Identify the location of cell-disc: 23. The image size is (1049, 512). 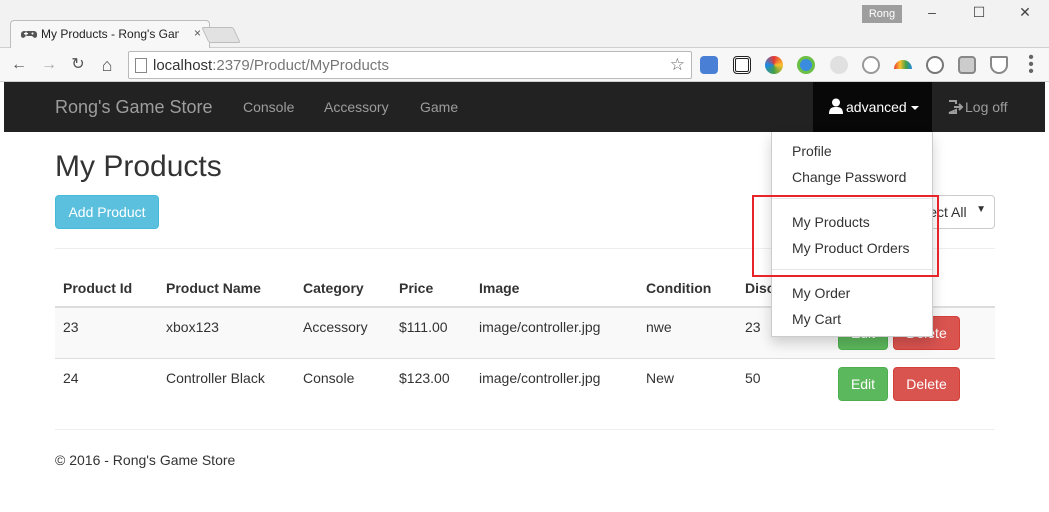
(753, 327).